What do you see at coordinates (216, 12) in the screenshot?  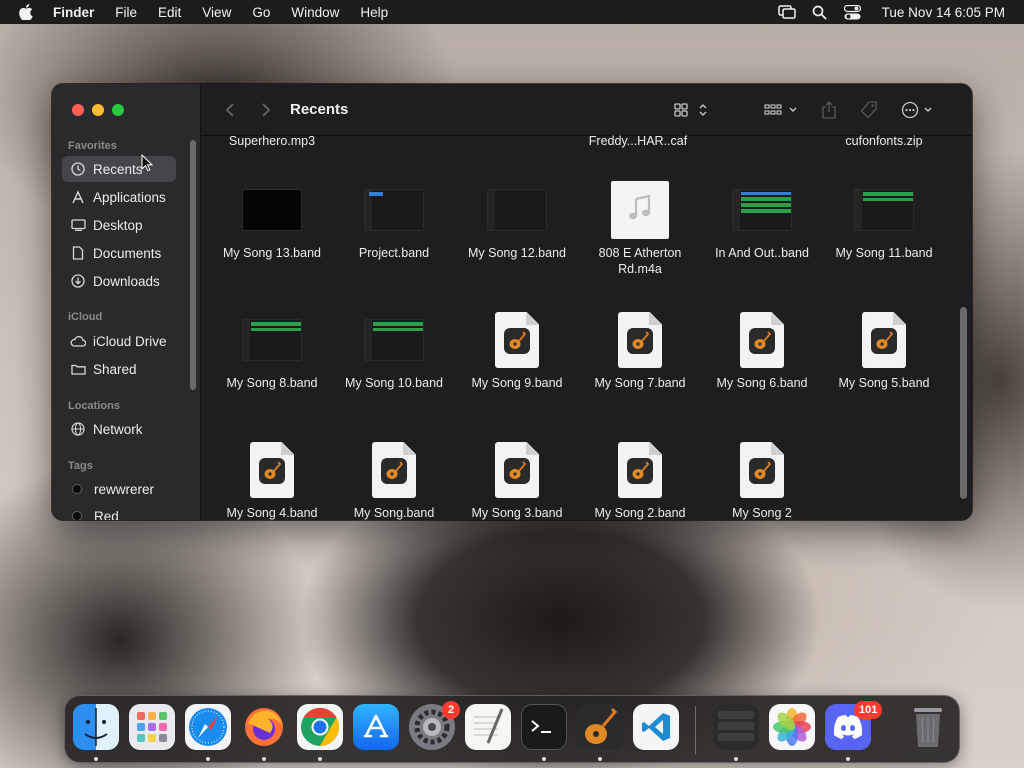 I see `menu-view: View` at bounding box center [216, 12].